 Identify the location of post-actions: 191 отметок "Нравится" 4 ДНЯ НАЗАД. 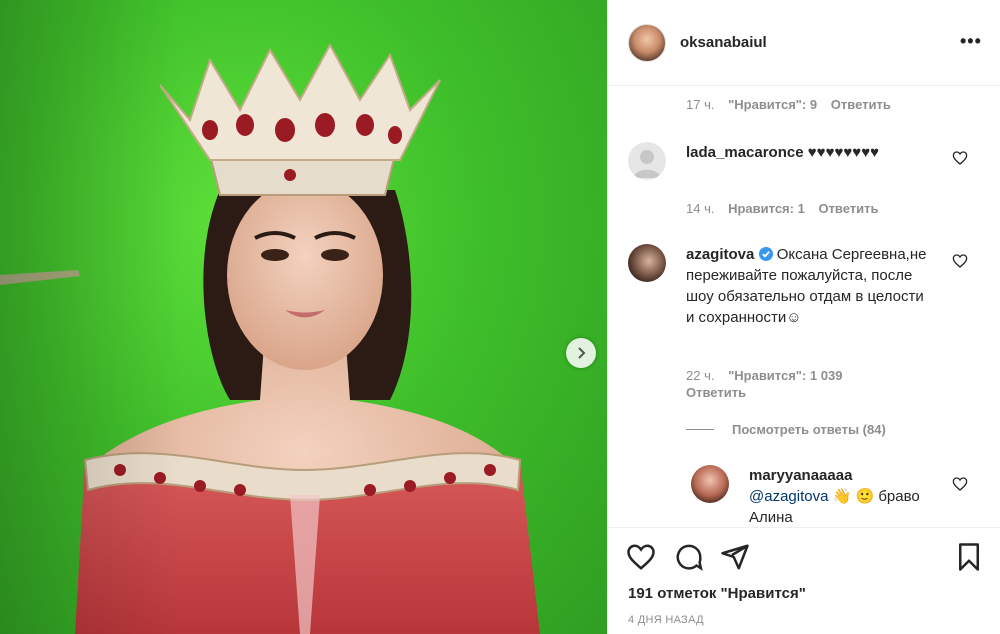
(804, 580).